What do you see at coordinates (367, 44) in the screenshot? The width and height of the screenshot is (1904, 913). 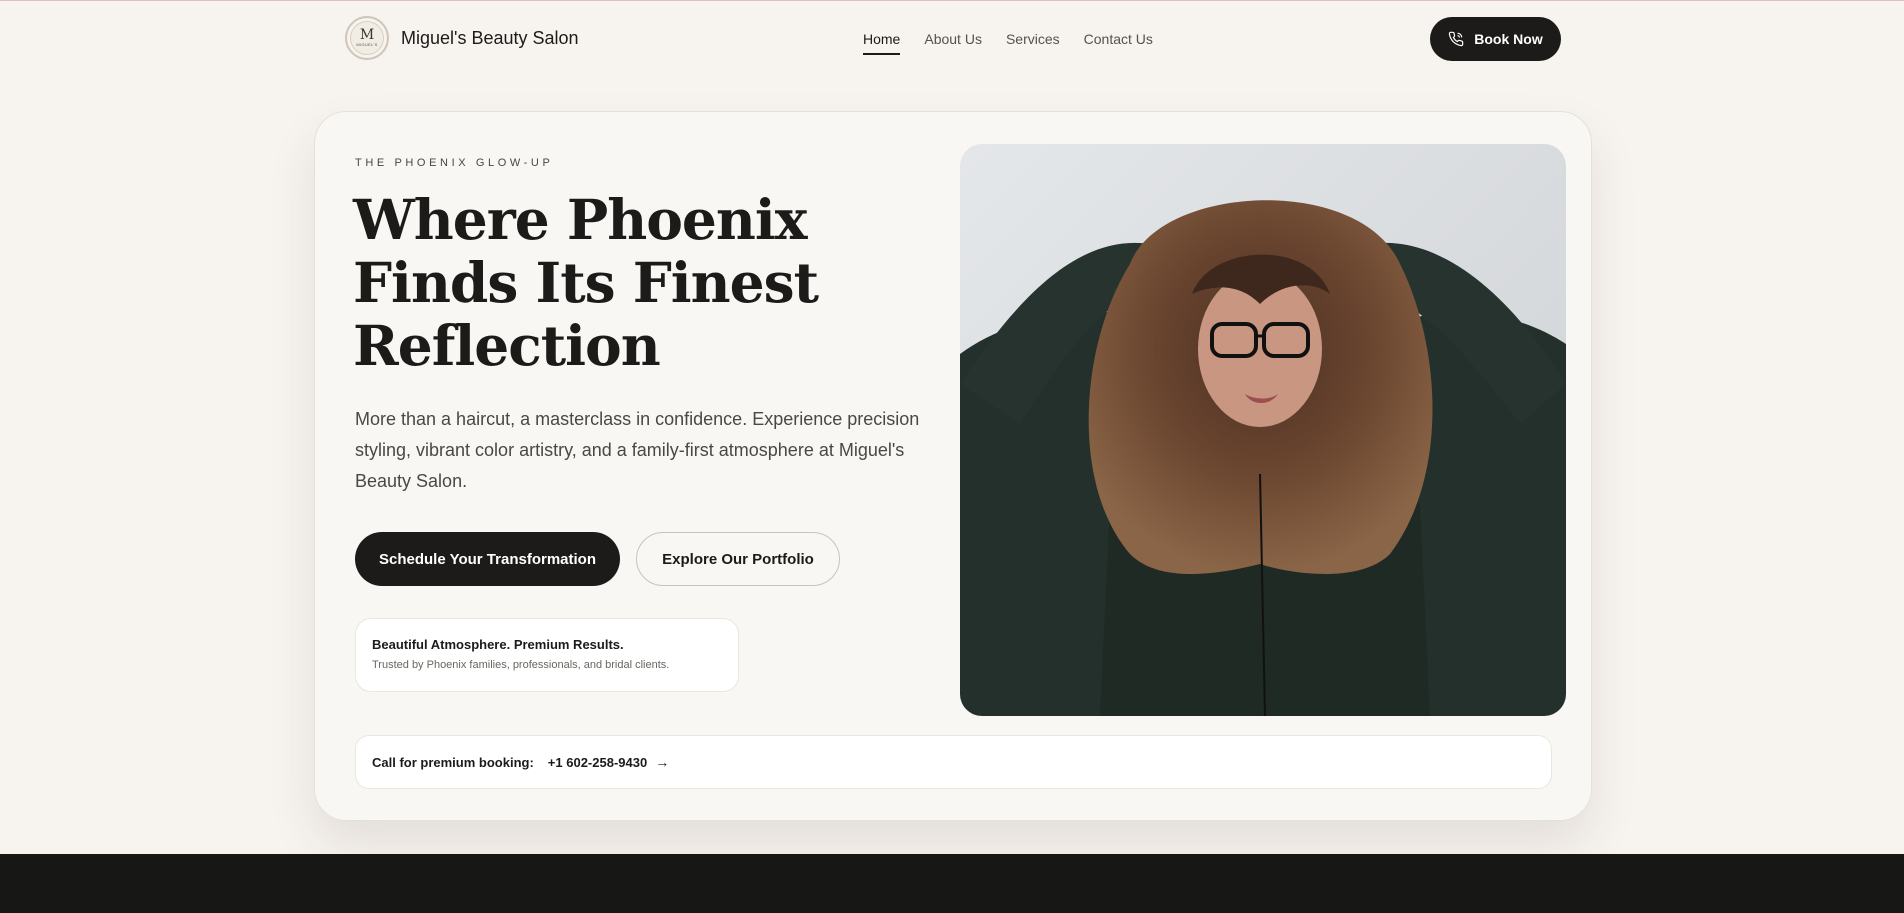 I see `logo-text: MIGUEL'S` at bounding box center [367, 44].